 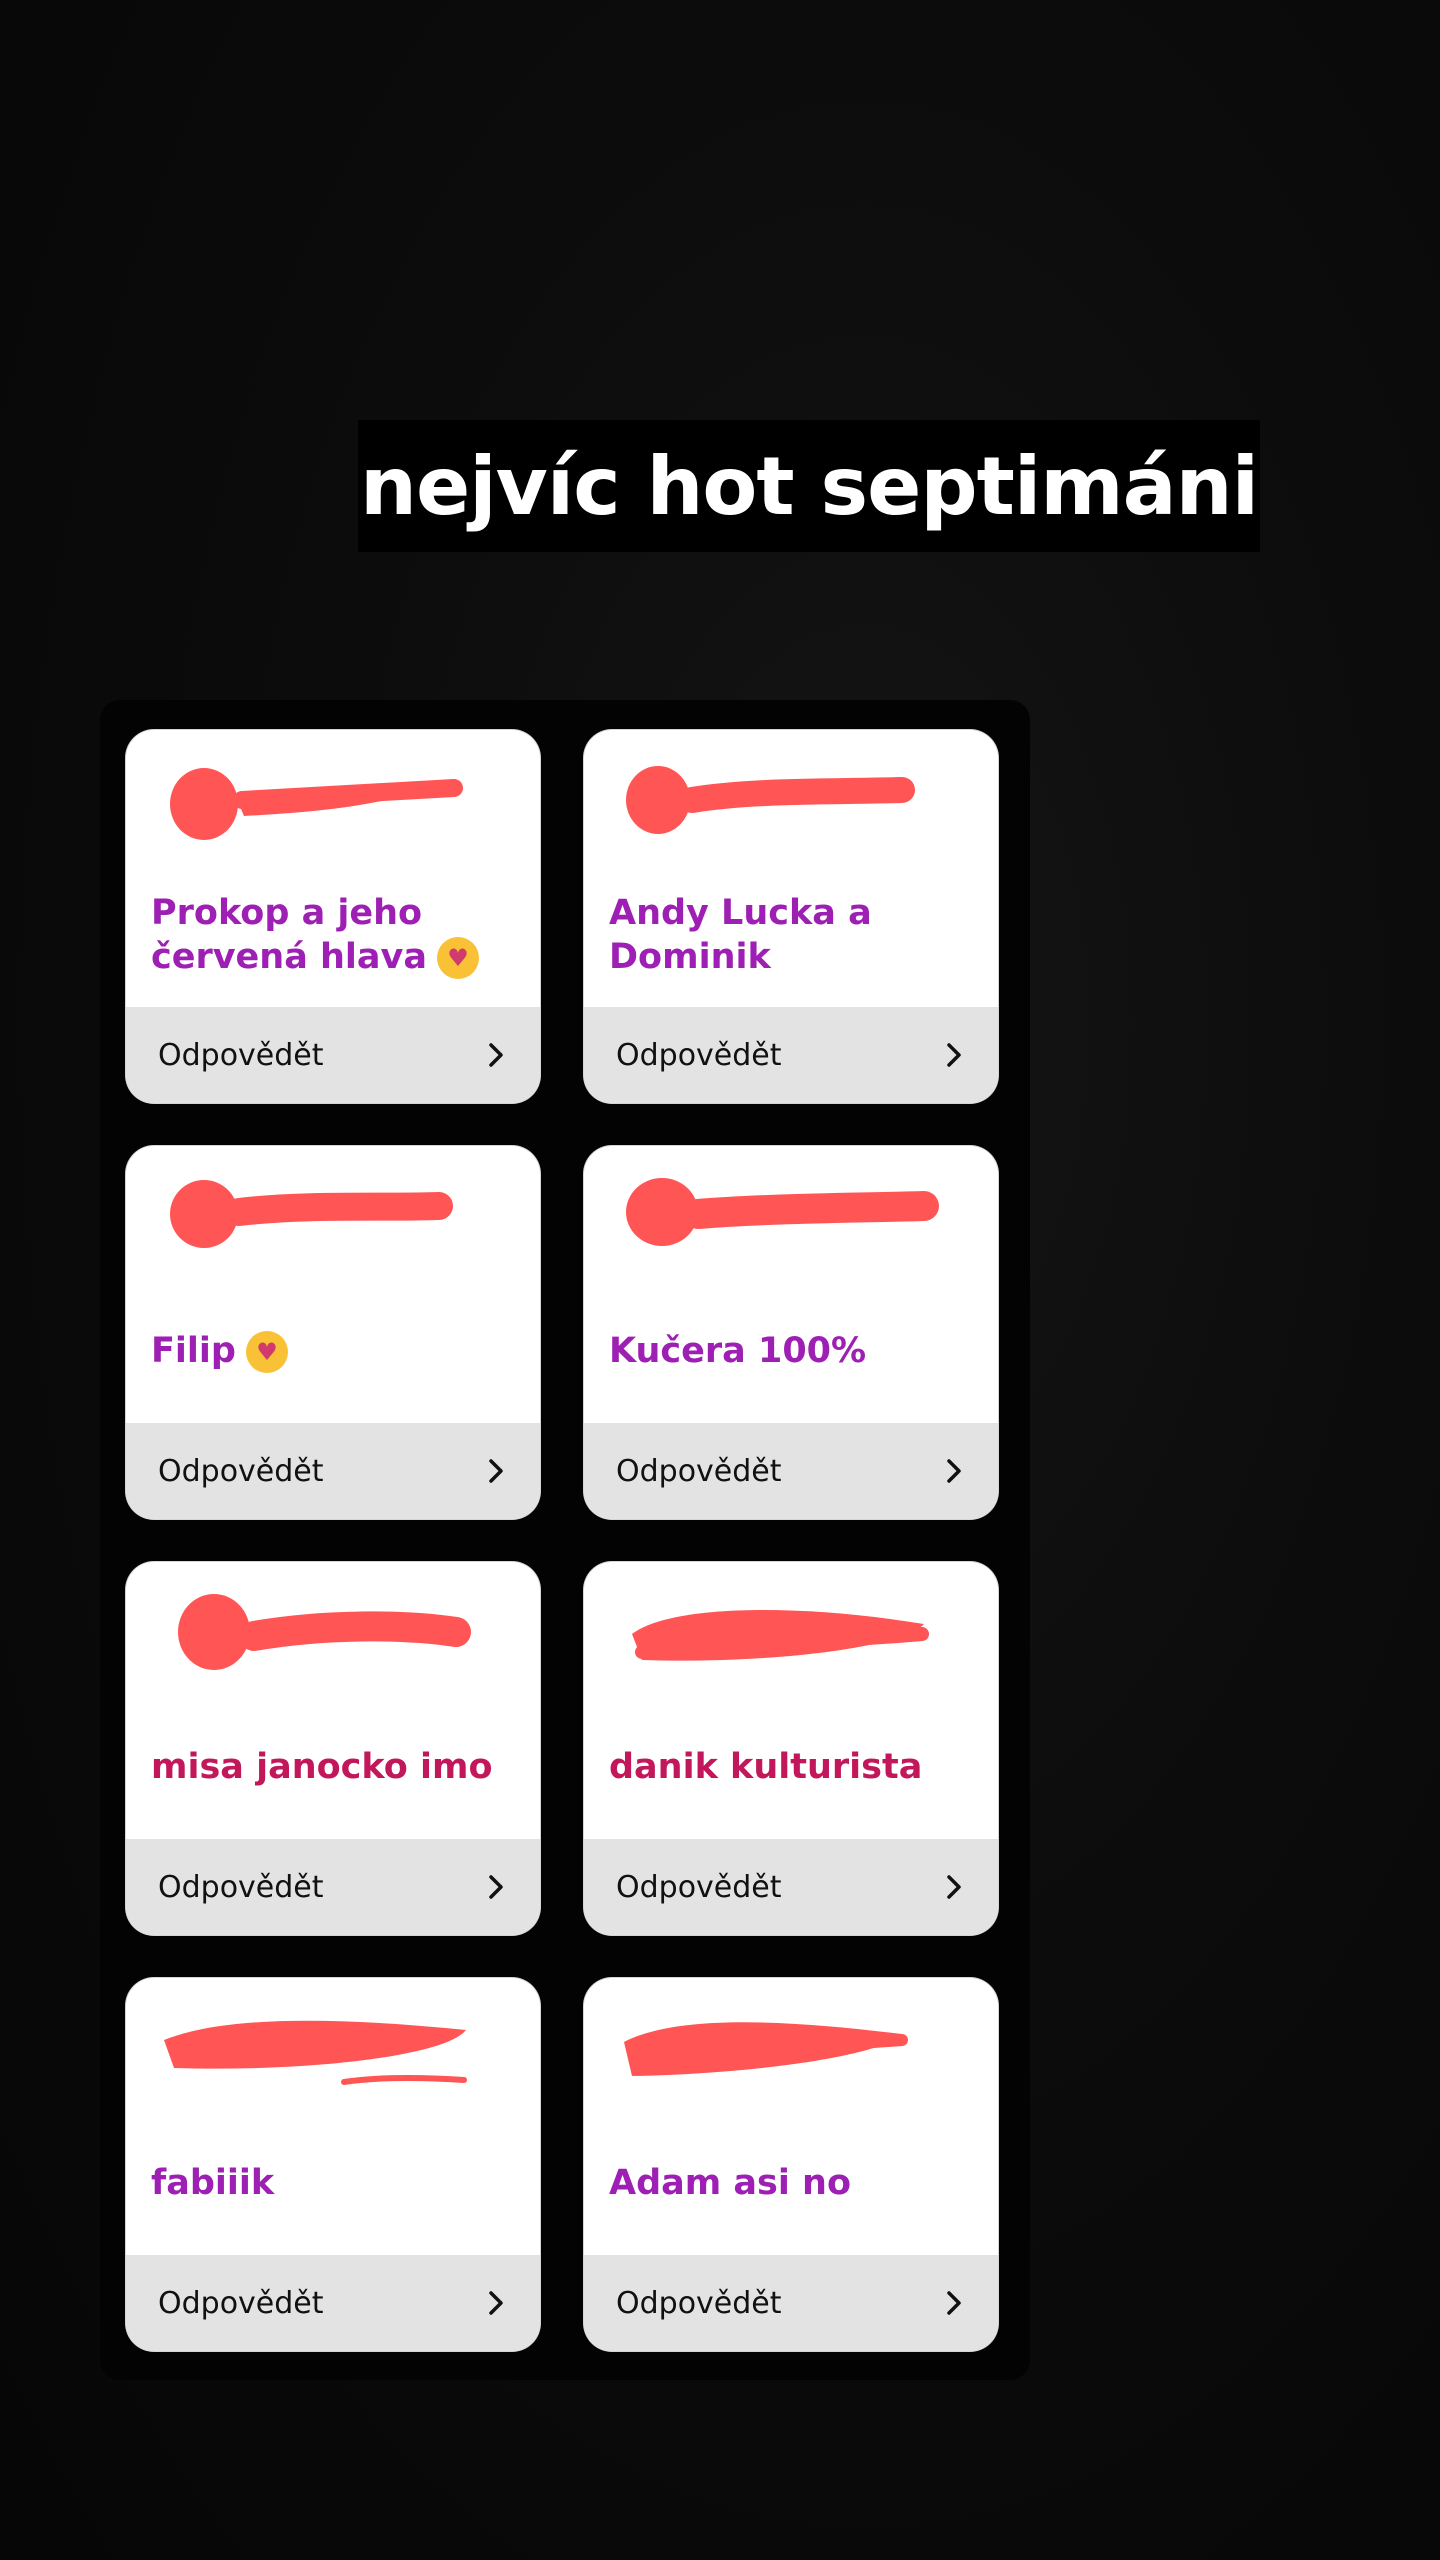 I want to click on story-title: nejvíc hot septimáni, so click(x=809, y=486).